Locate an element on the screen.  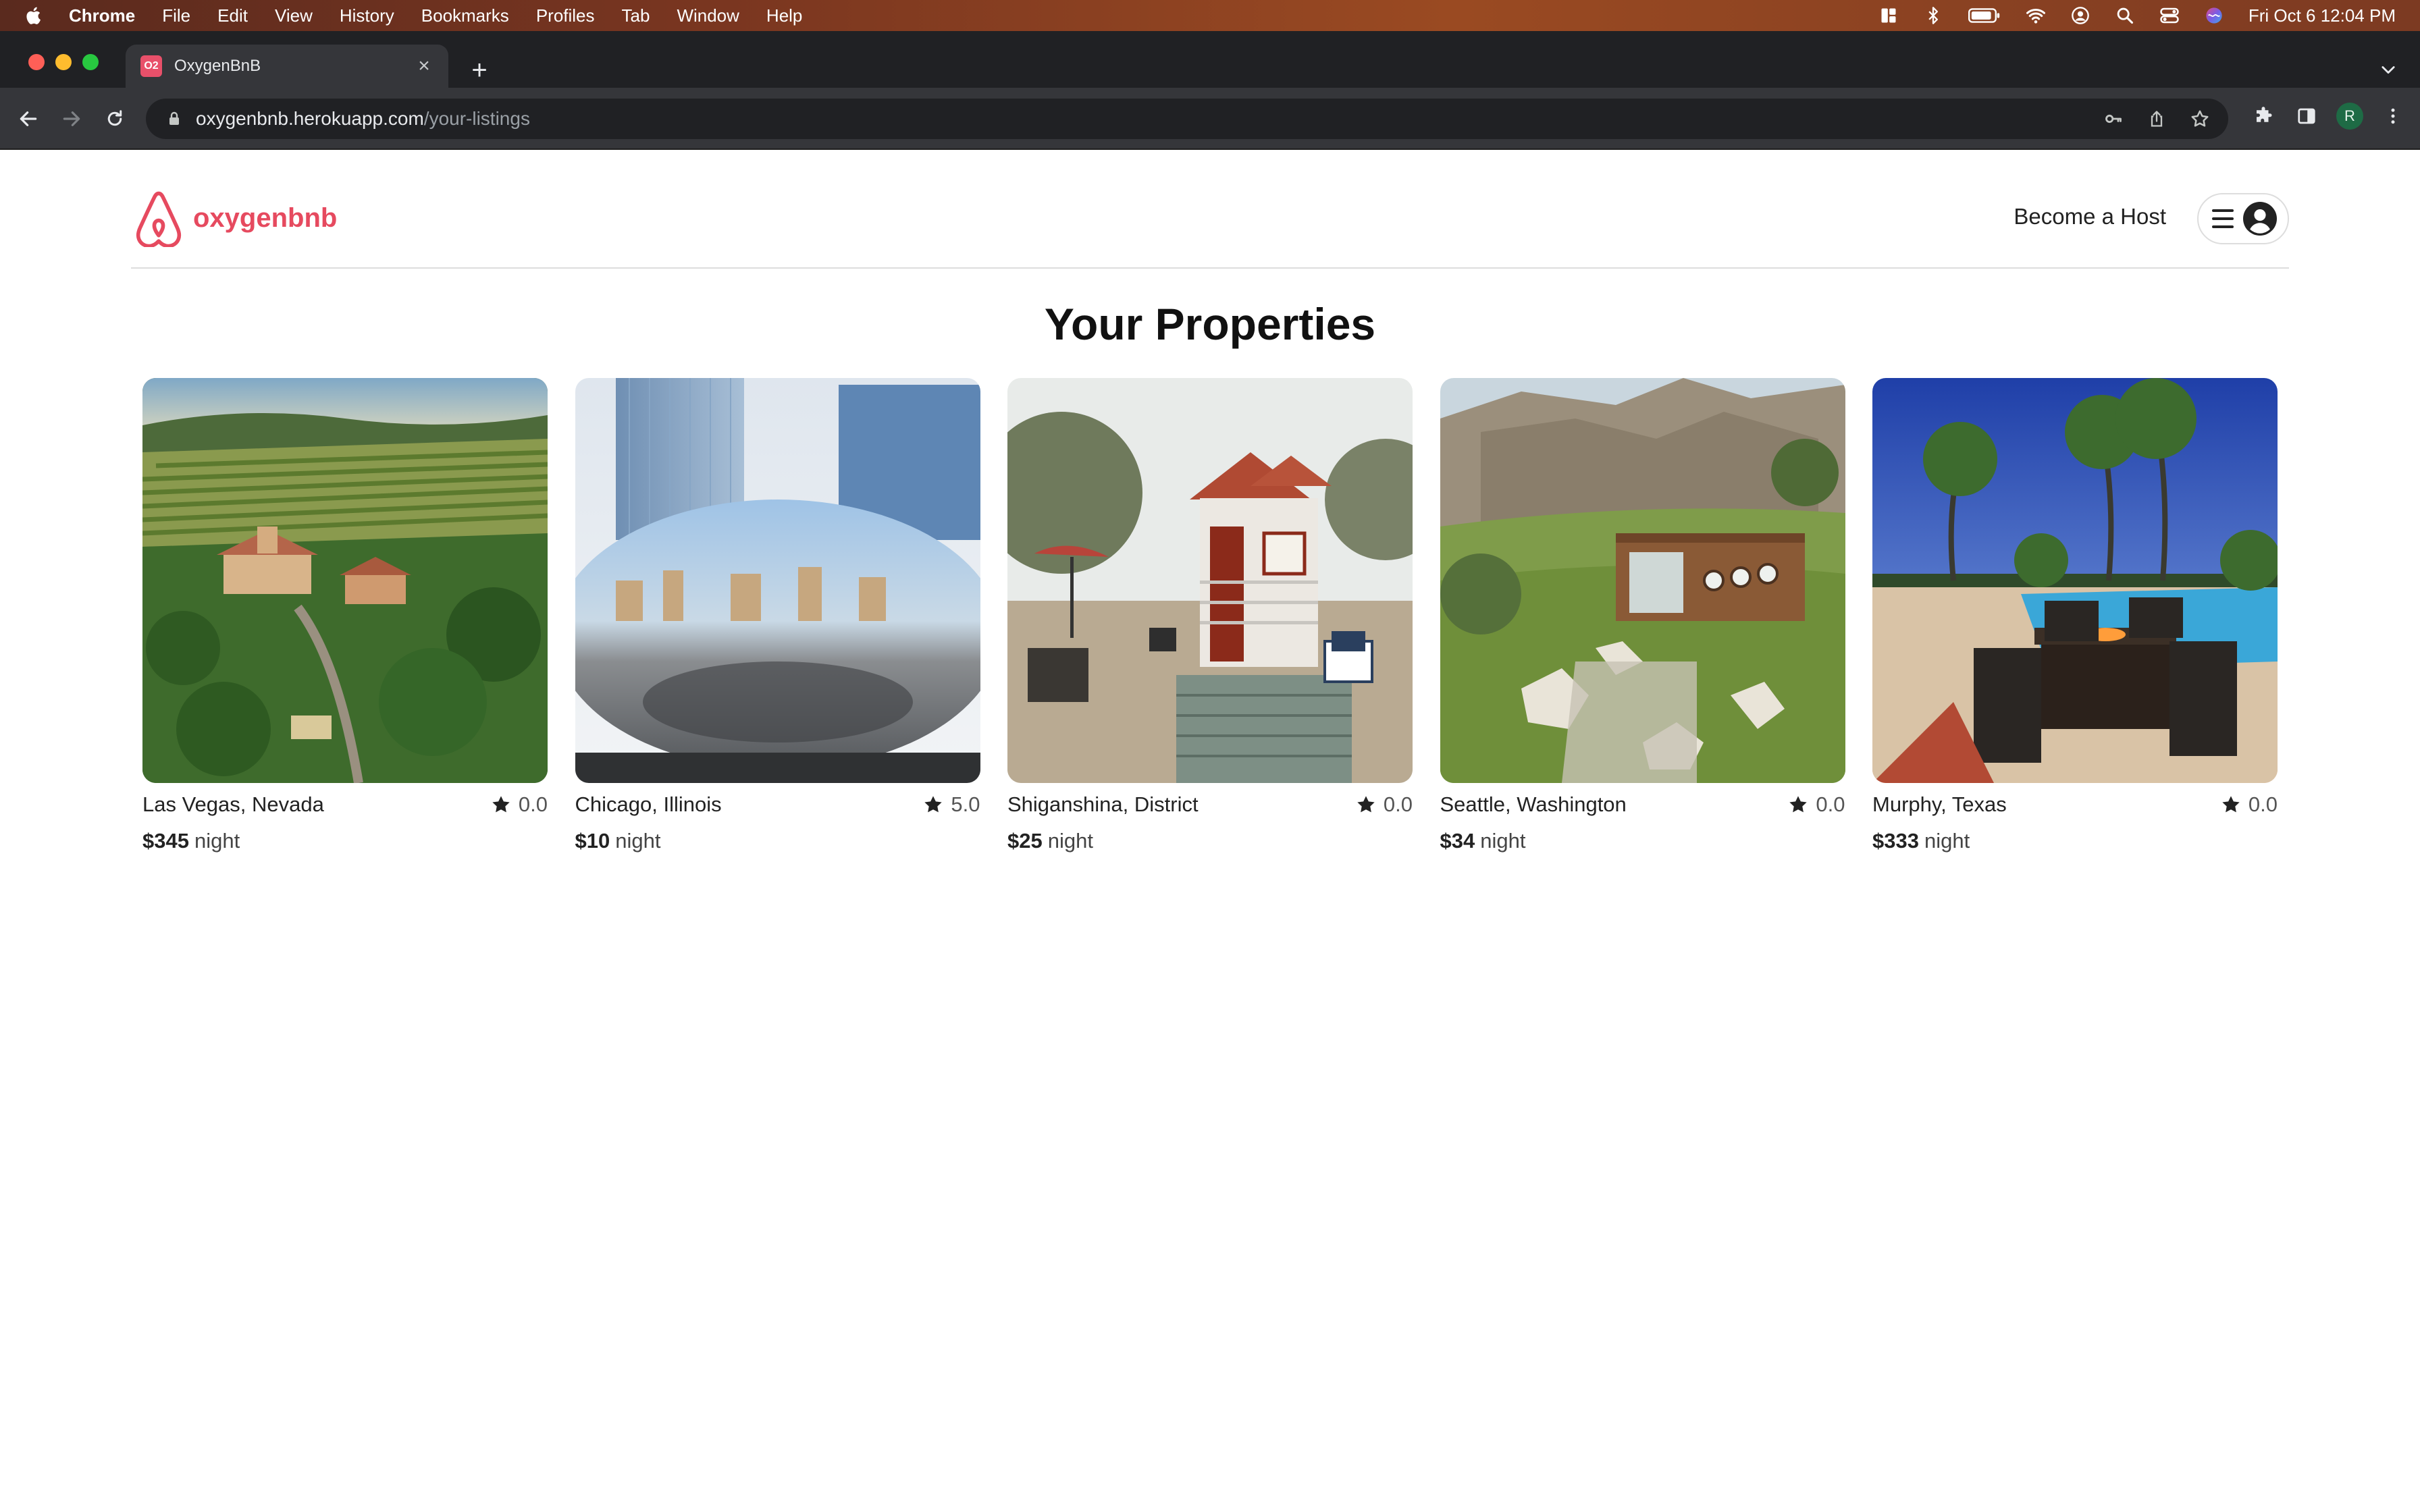
listing-price-row: $34 night is located at coordinates (1642, 841).